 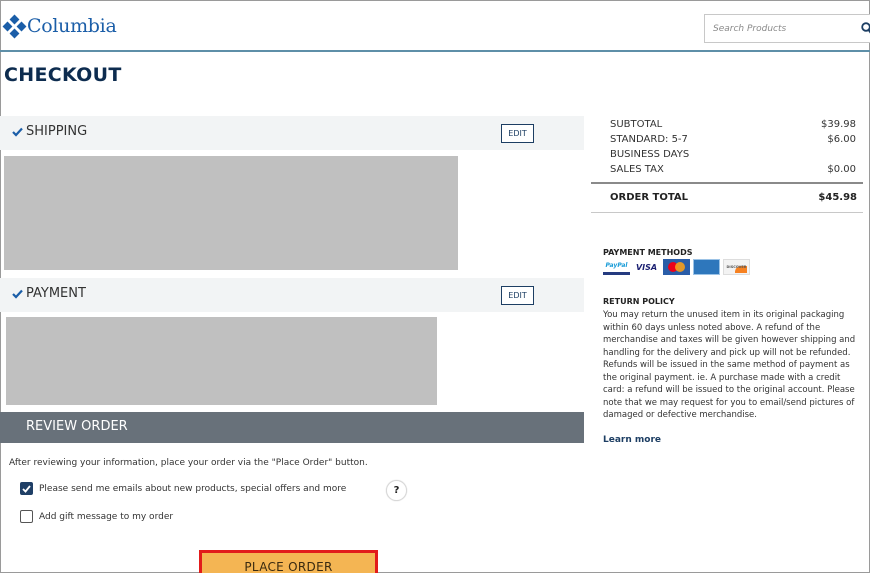 I want to click on subtotal-row: SUBTOTAL $39.98, so click(x=733, y=124).